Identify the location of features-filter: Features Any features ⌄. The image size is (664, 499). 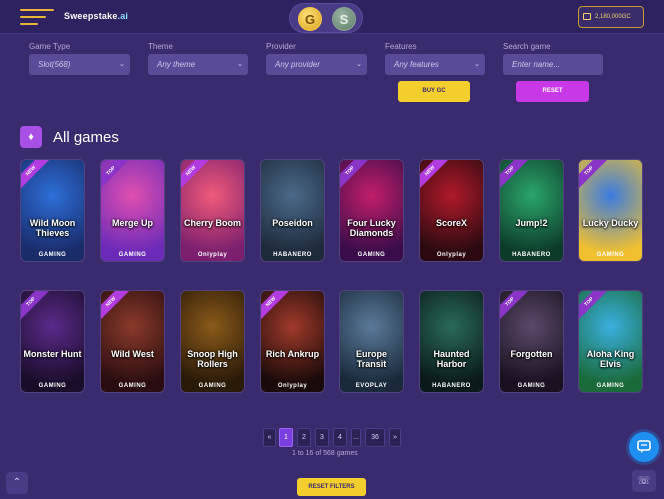
(435, 58).